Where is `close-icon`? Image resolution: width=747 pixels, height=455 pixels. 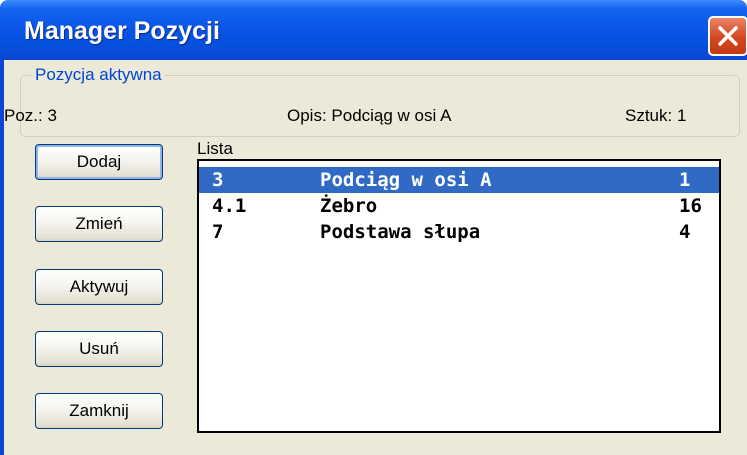 close-icon is located at coordinates (728, 36).